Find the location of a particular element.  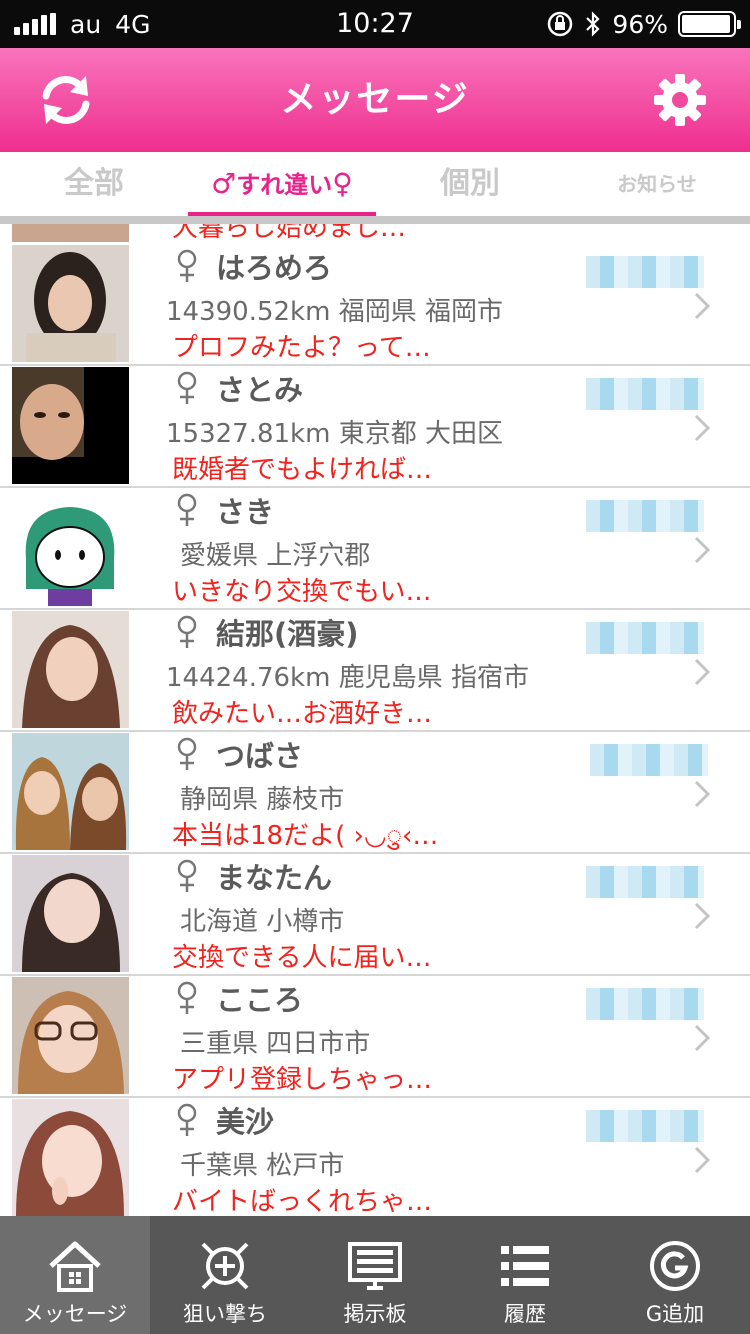

user-name: 結那(酒豪) is located at coordinates (287, 634).